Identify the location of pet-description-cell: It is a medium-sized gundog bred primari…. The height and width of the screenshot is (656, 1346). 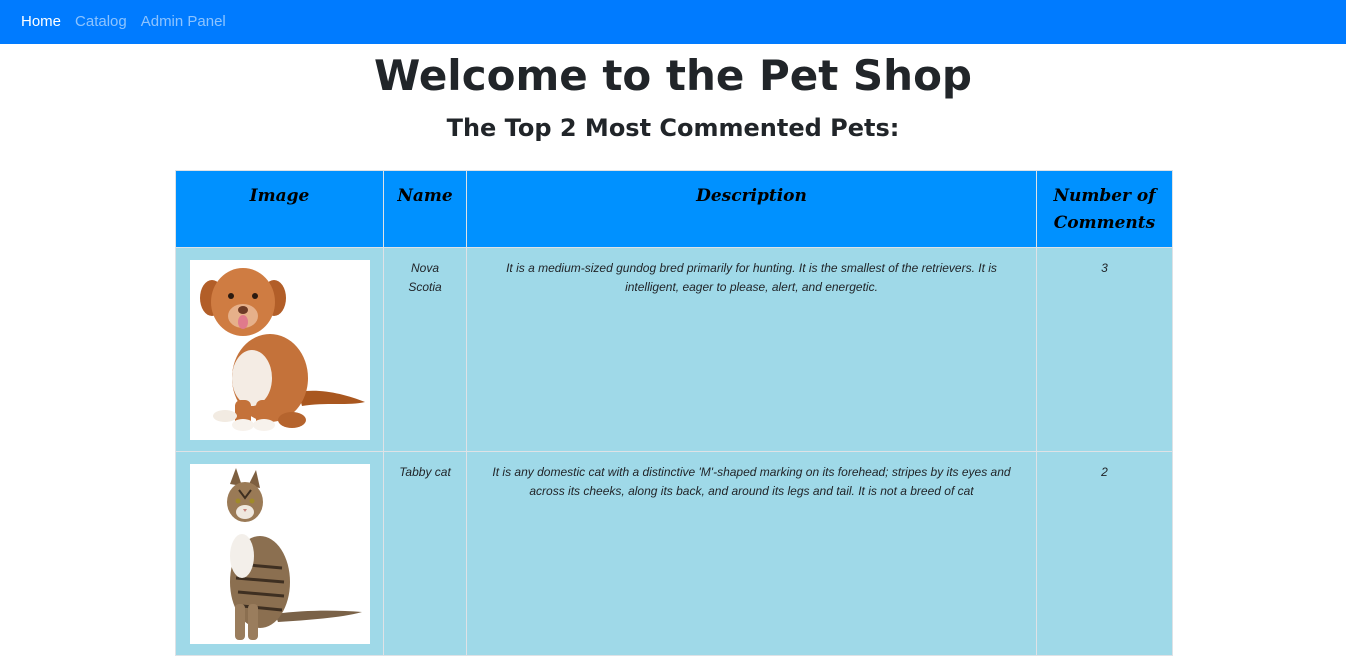
(751, 349).